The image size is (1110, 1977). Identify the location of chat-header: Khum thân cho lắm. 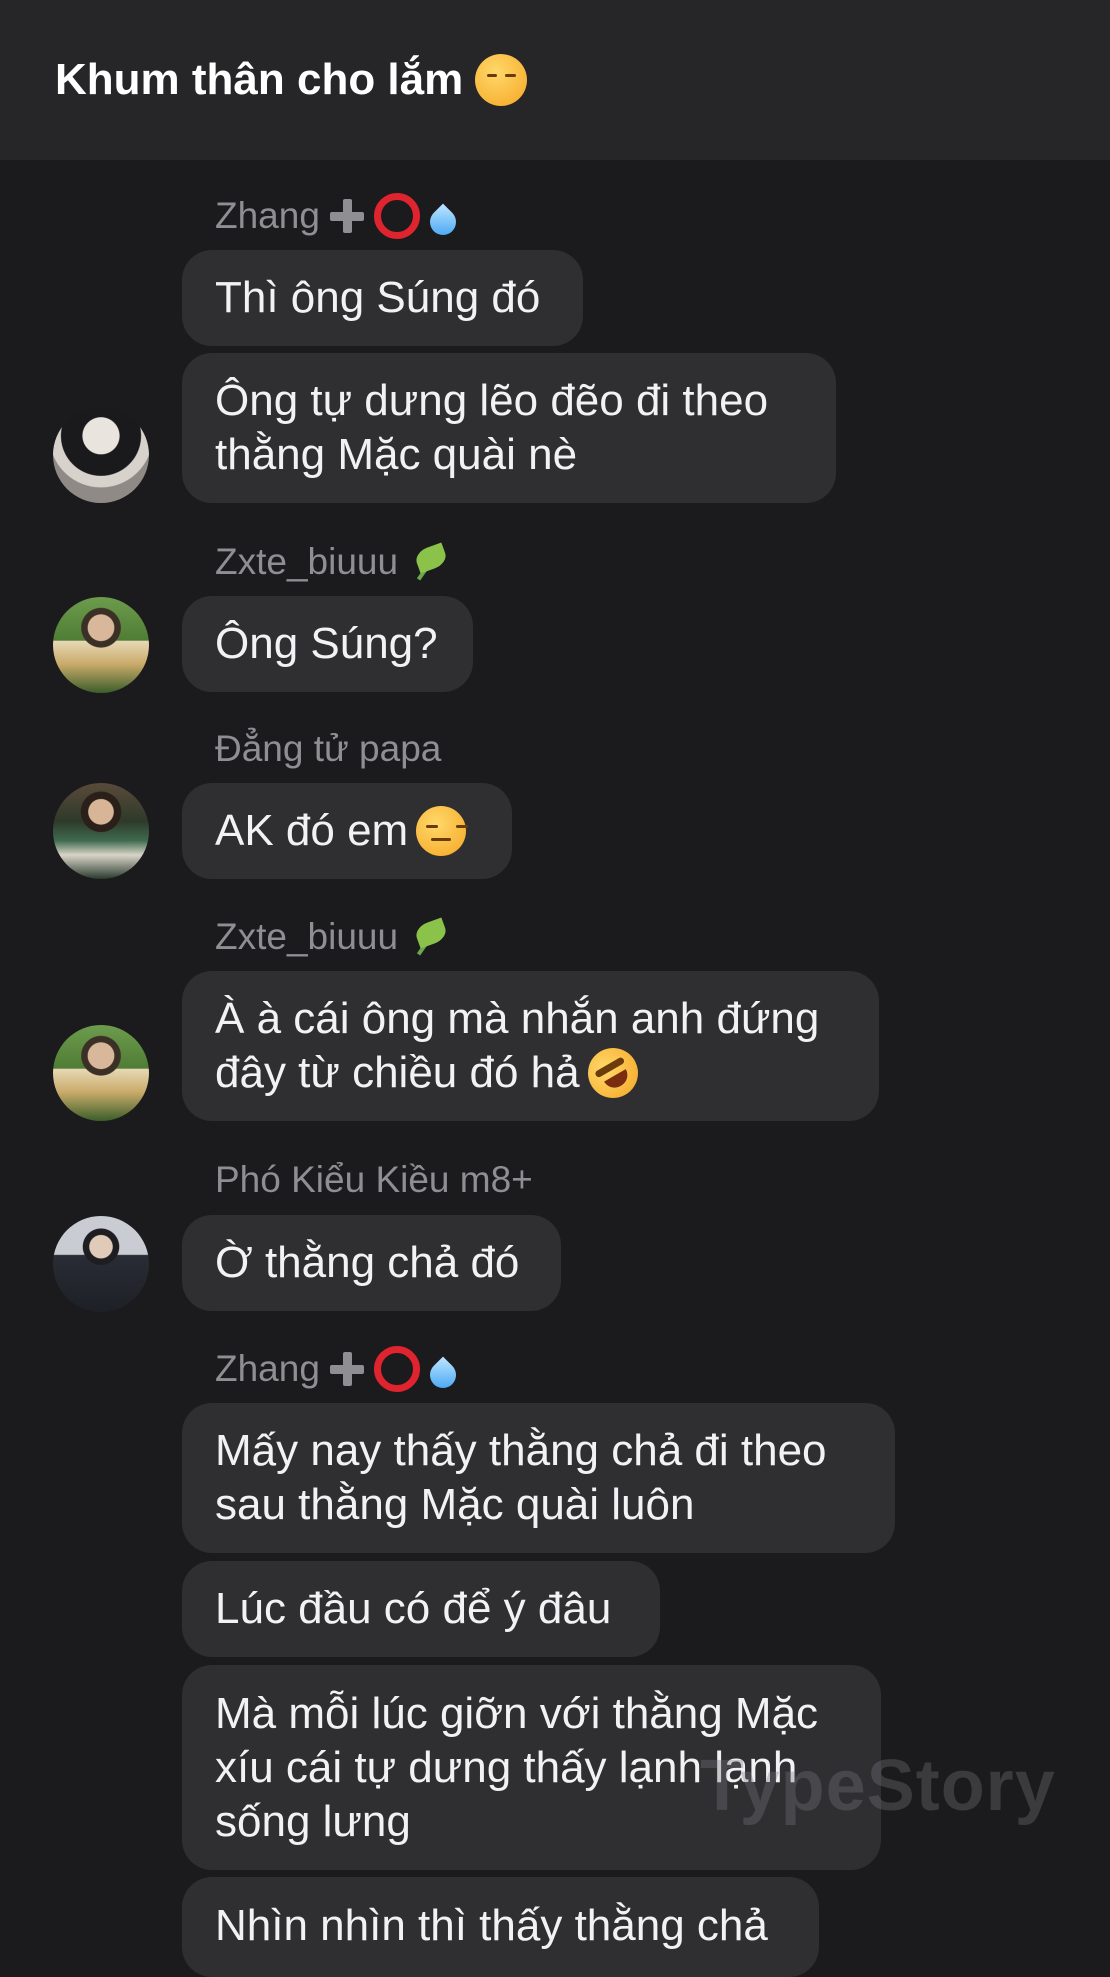
(555, 80).